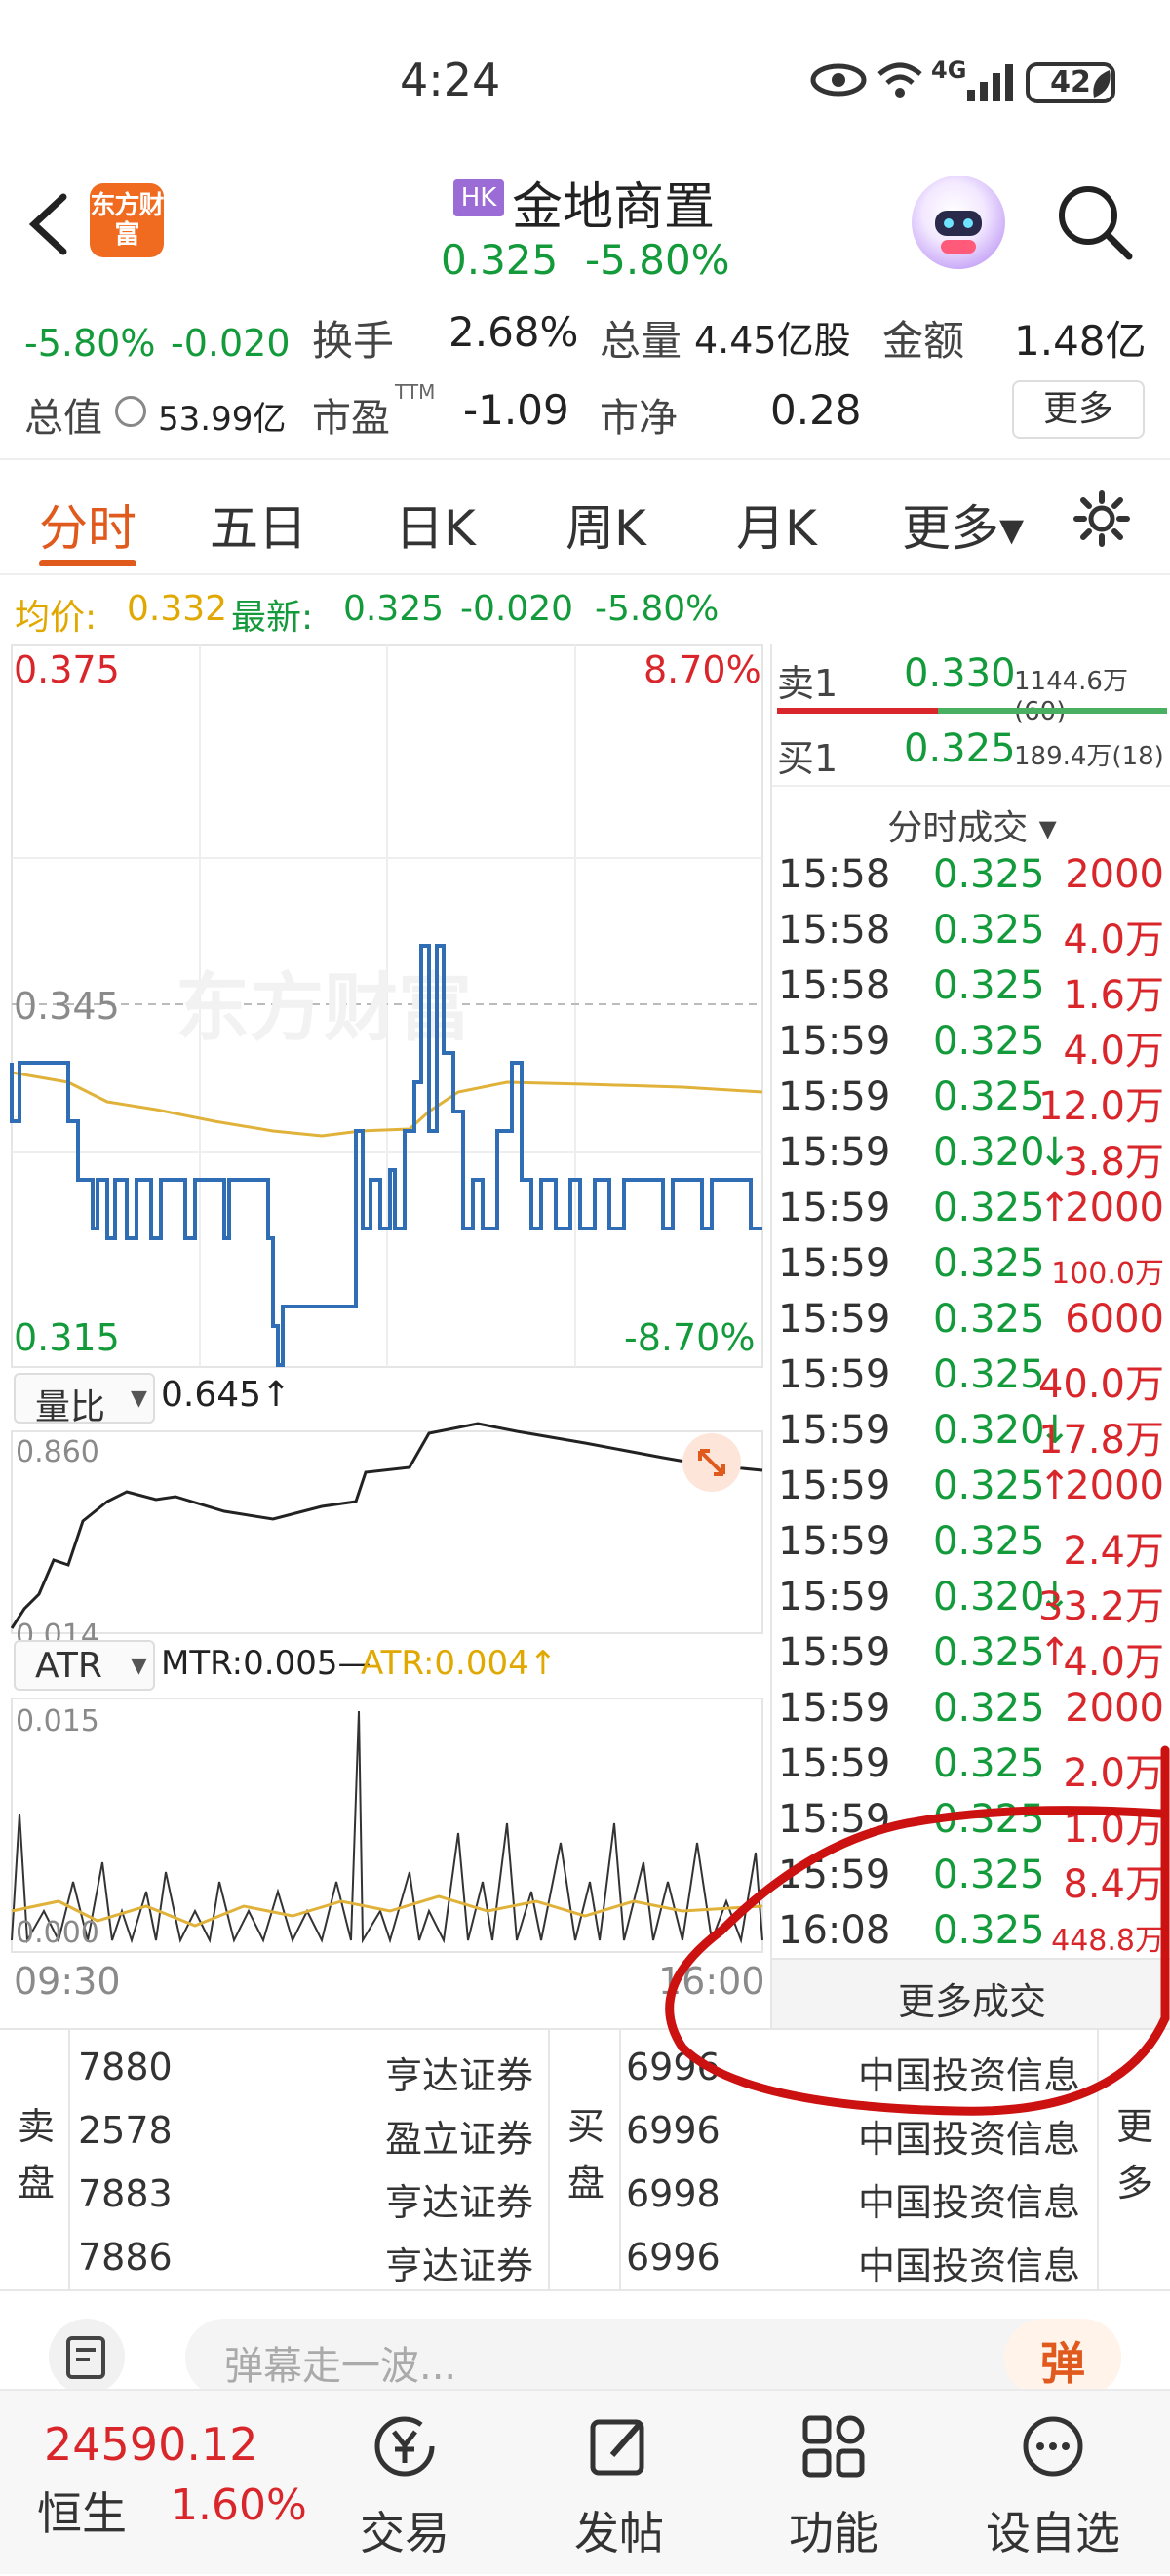 The height and width of the screenshot is (2576, 1170). Describe the element at coordinates (971, 1993) in the screenshot. I see `more-trades-button: 更多成交` at that location.